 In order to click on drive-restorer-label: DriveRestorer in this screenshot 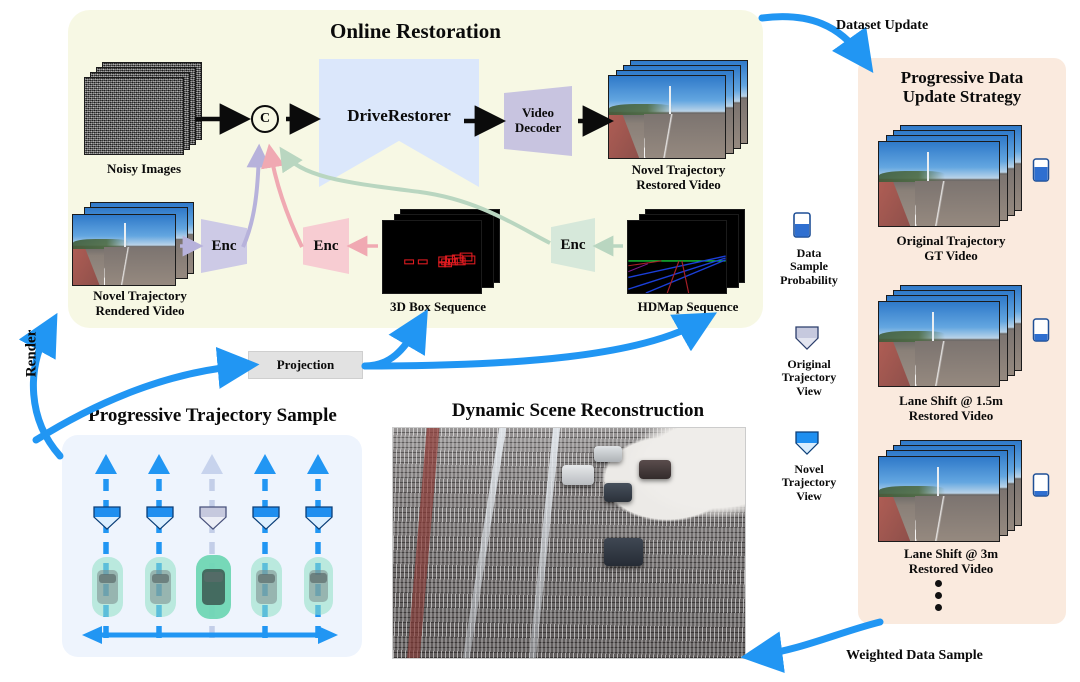, I will do `click(399, 115)`.